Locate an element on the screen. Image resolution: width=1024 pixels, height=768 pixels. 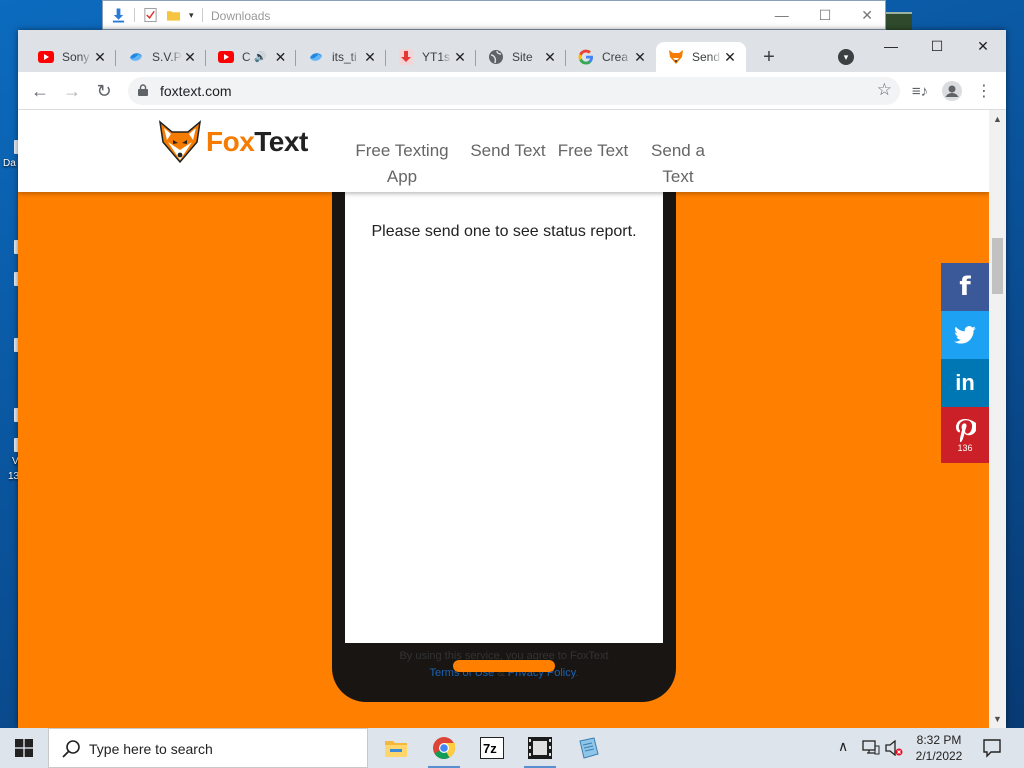
tab-youtube: Sony ✕ is located at coordinates (71, 57).